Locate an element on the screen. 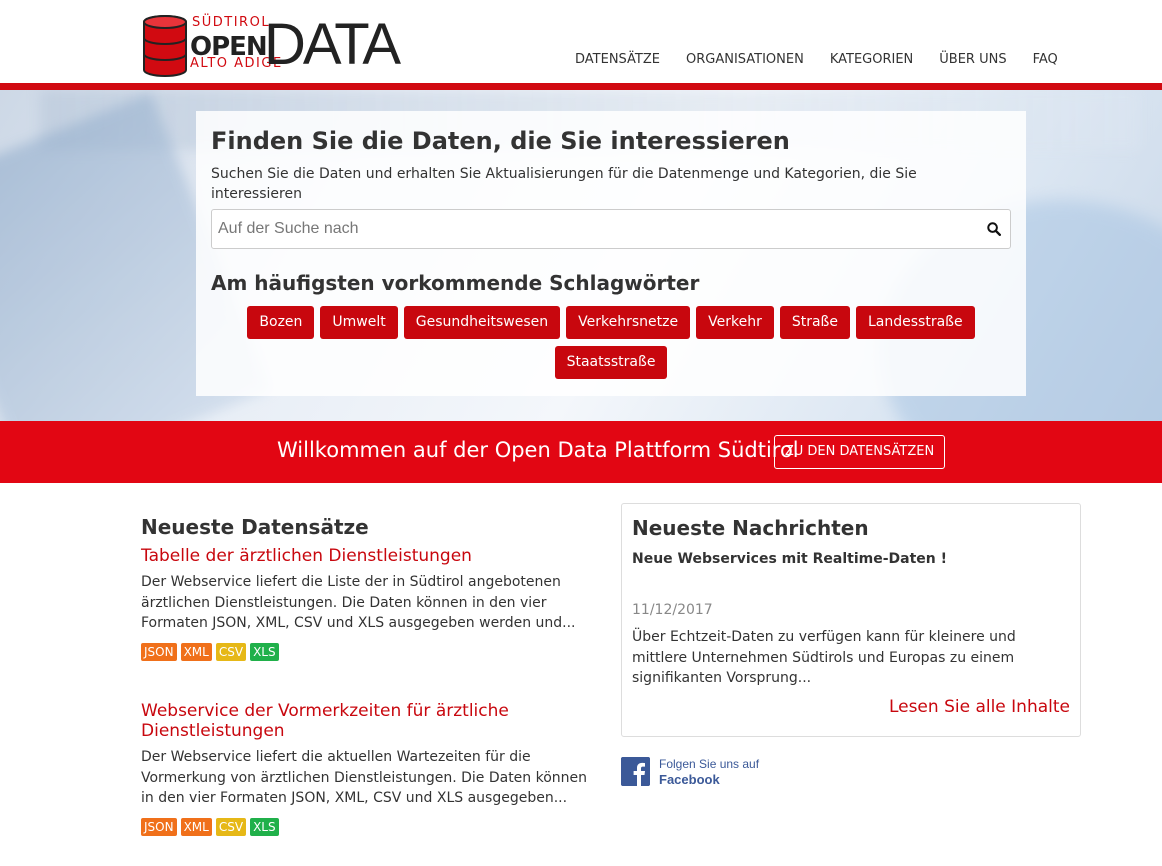 The height and width of the screenshot is (866, 1162). nav-faq: FAQ is located at coordinates (1045, 59).